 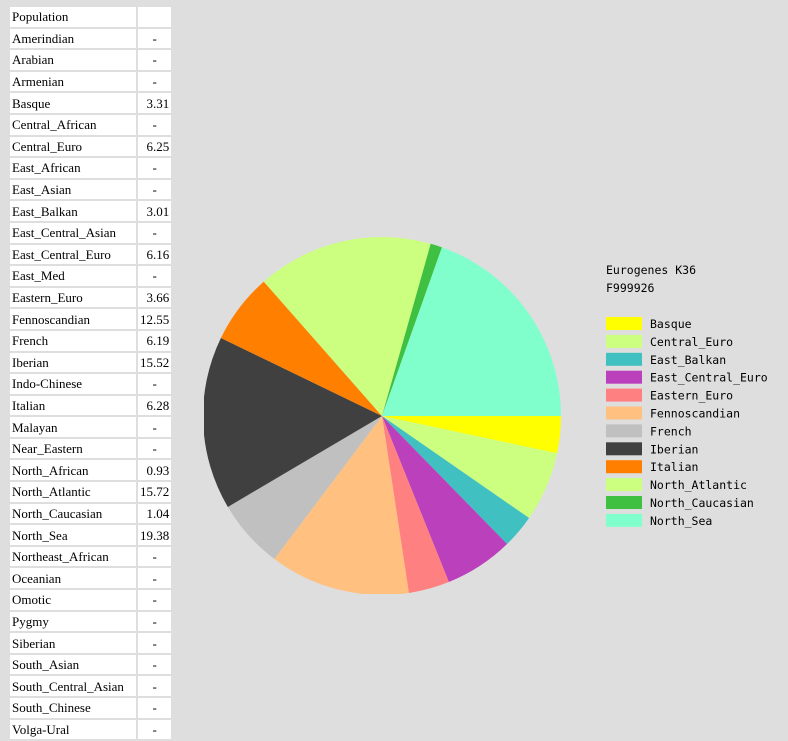 I want to click on table-row: Siberian -, so click(x=91, y=643).